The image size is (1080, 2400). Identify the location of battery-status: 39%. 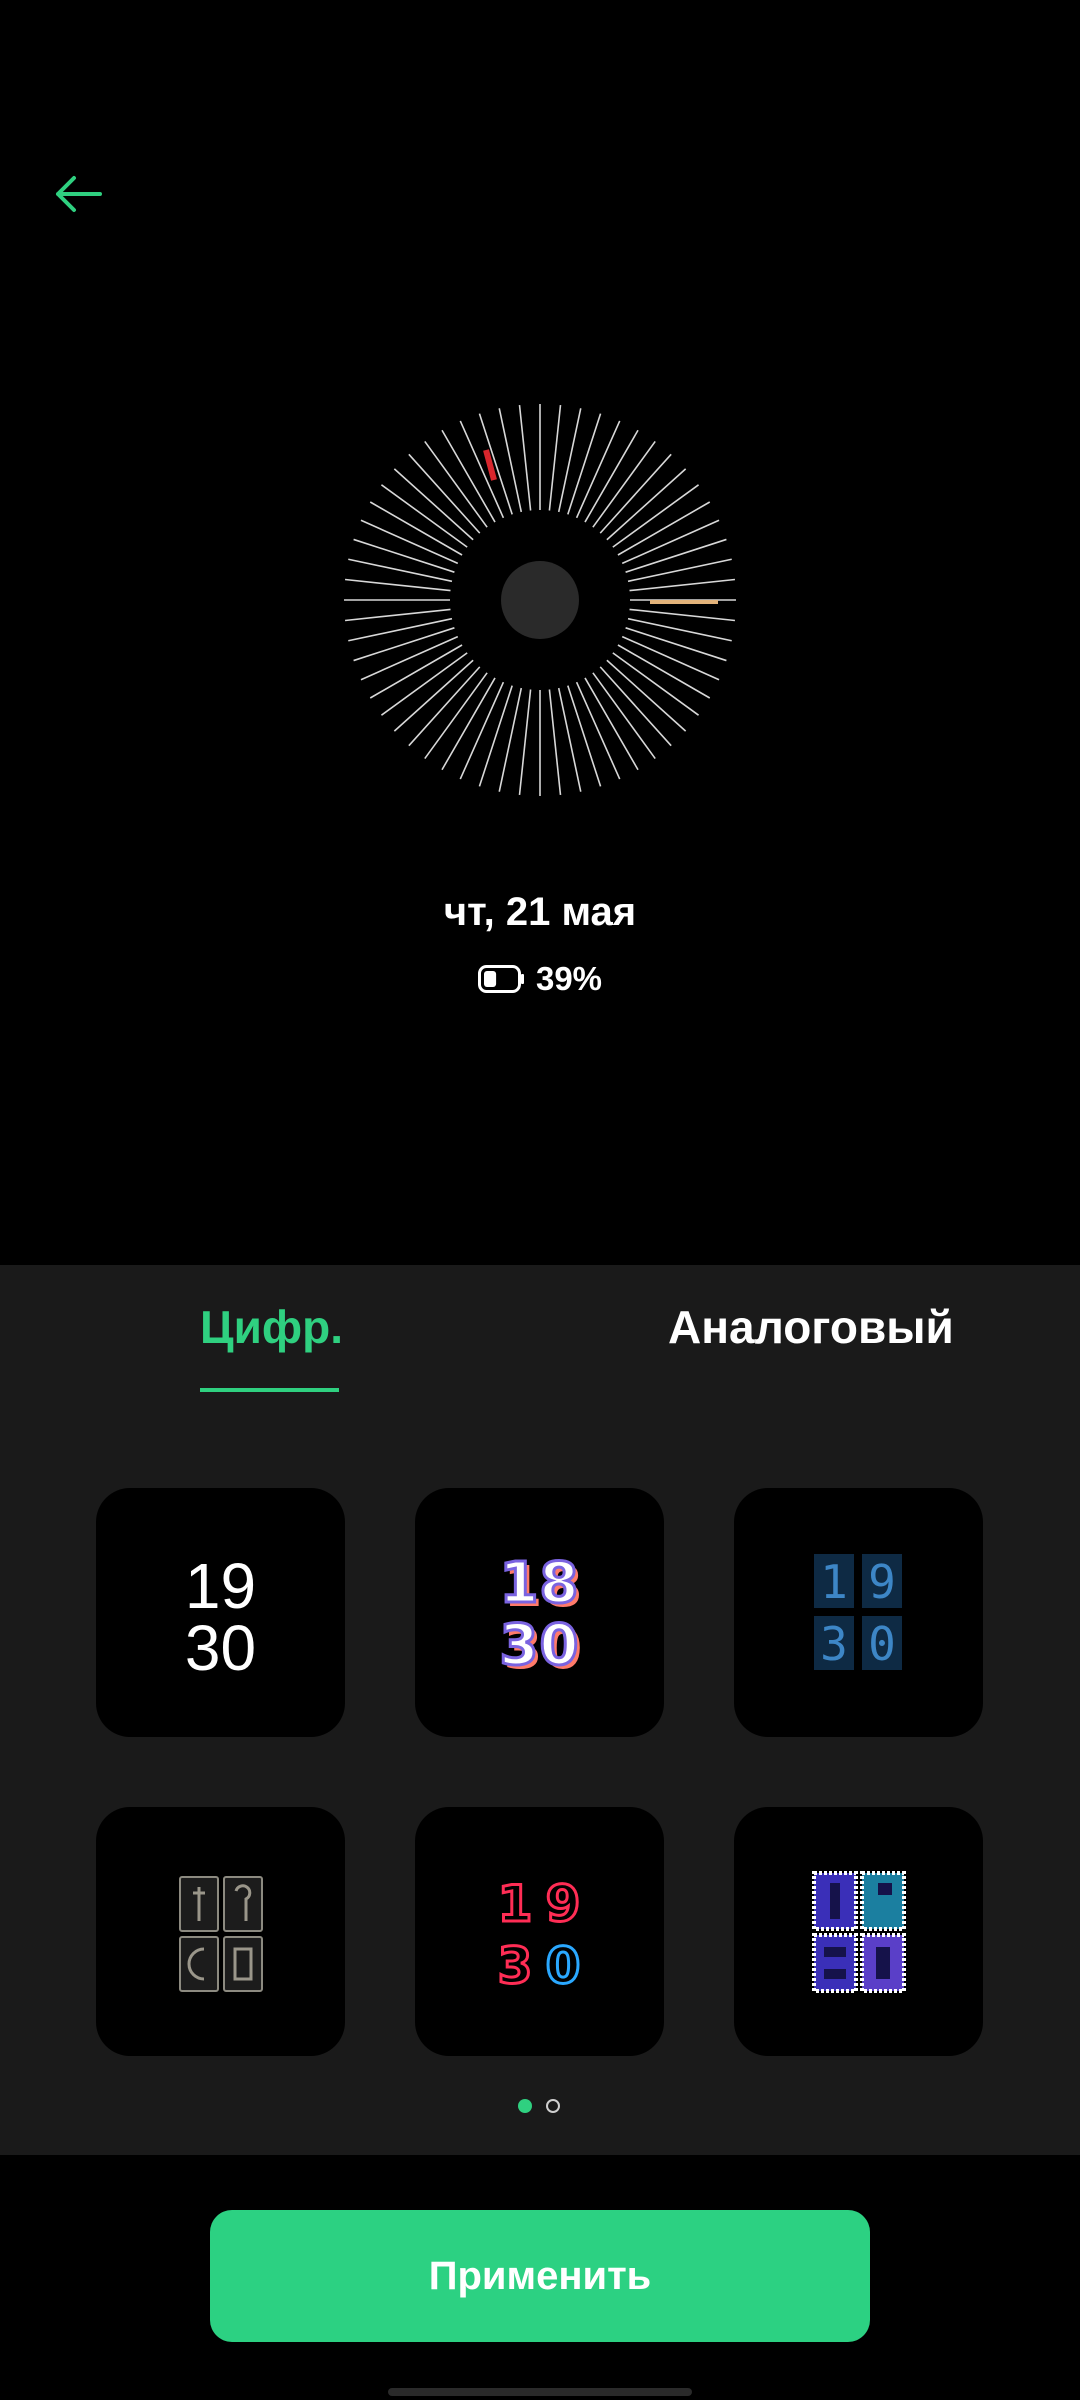
(540, 979).